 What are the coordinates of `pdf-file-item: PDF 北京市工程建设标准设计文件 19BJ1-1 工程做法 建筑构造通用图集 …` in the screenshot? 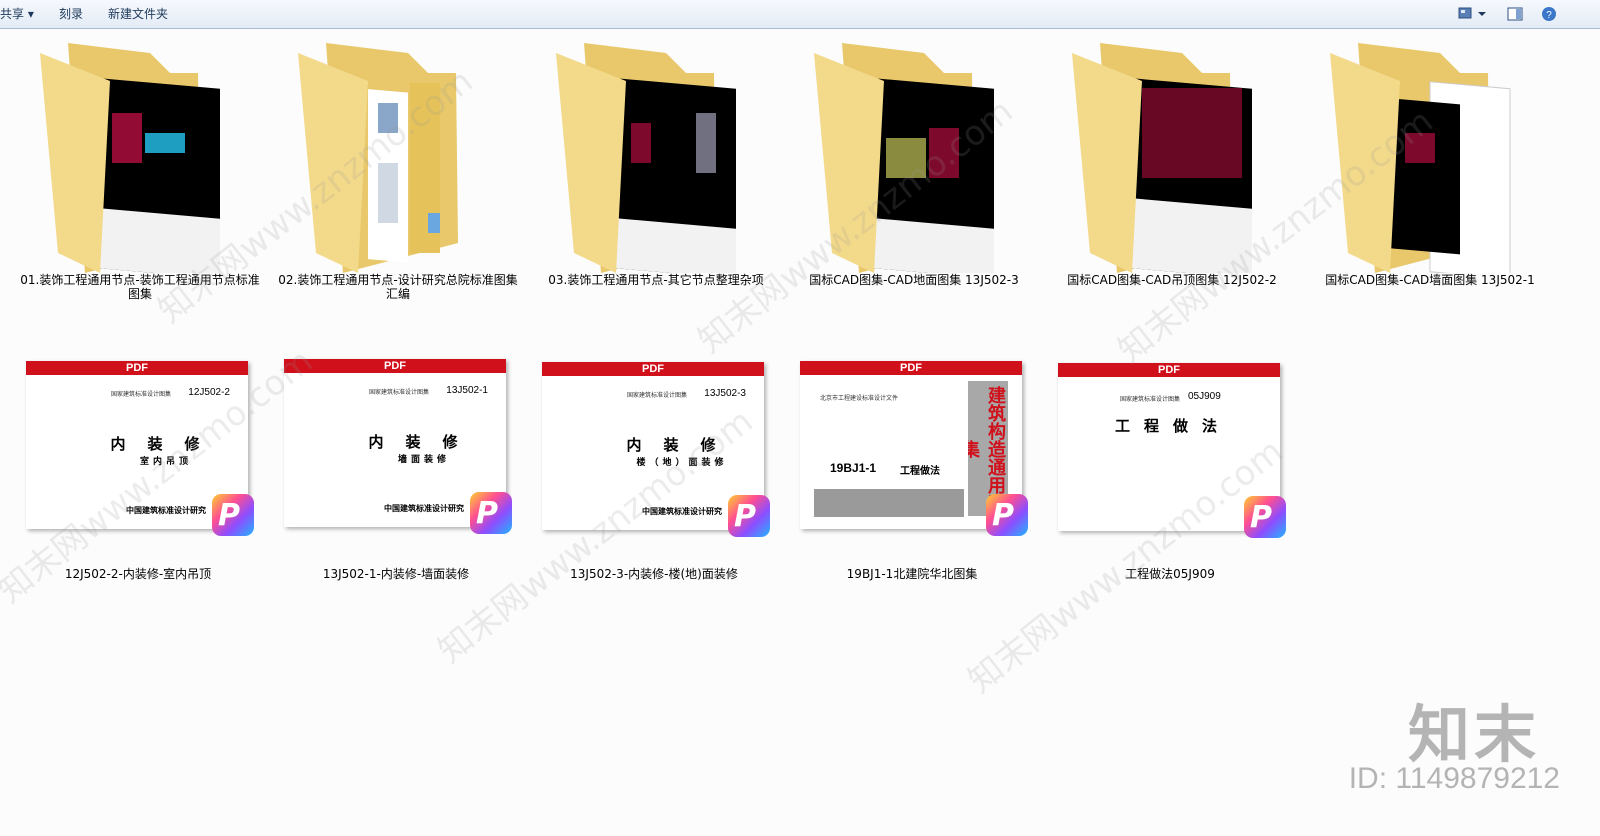 It's located at (920, 471).